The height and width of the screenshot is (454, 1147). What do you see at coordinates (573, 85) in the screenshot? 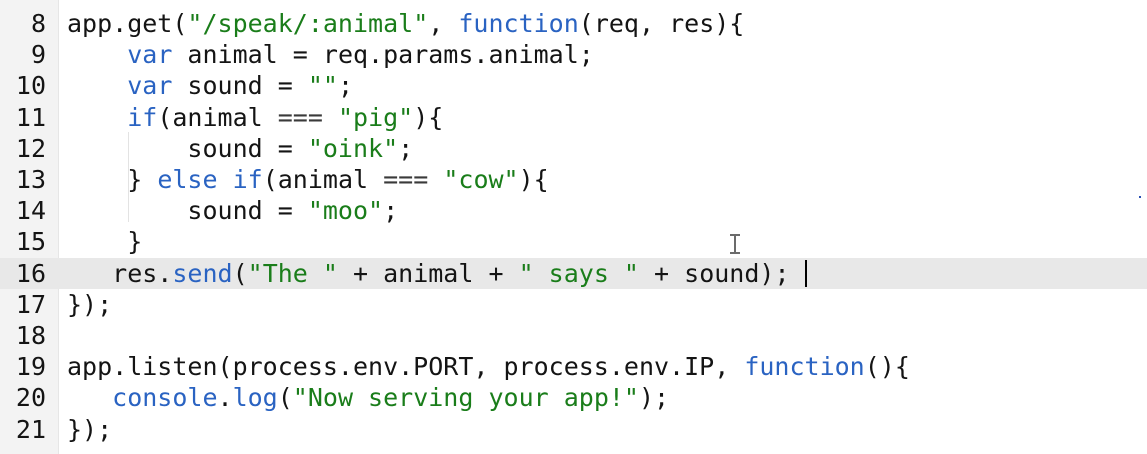
I see `code-line: 10 var sound = "";` at bounding box center [573, 85].